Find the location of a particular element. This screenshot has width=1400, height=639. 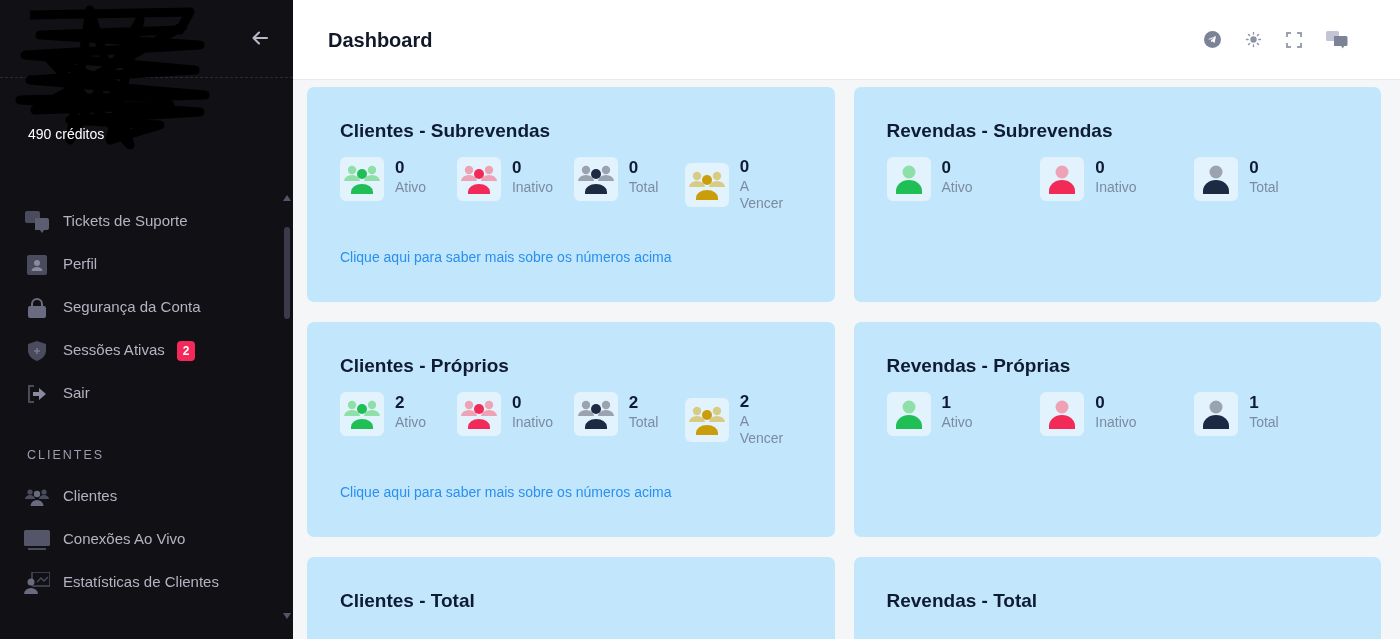

item-label: Segurança da Conta is located at coordinates (132, 307).